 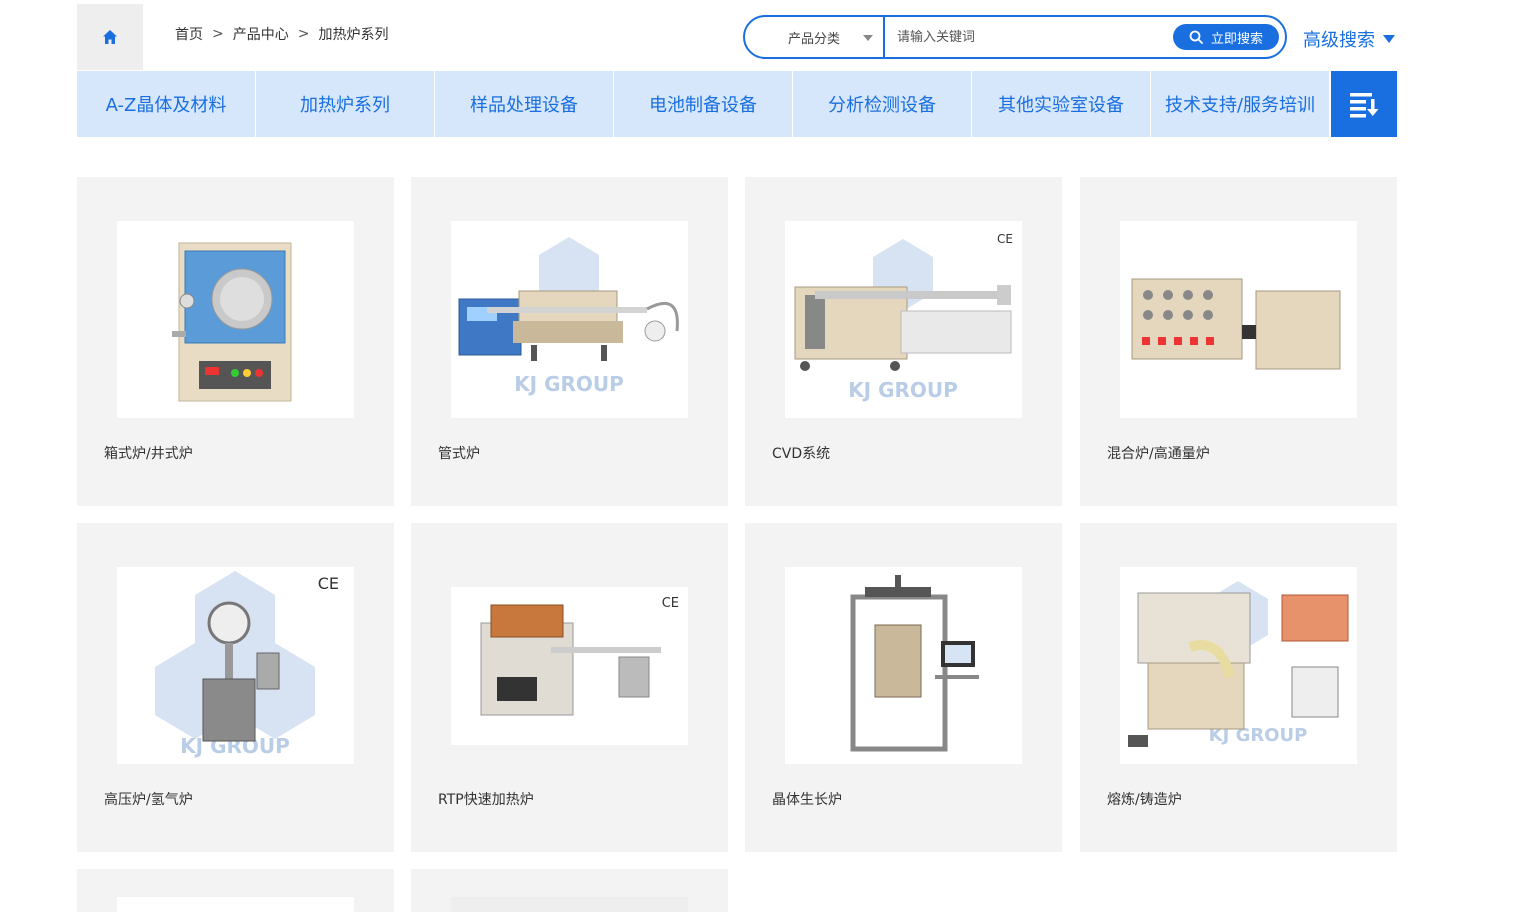 What do you see at coordinates (568, 316) in the screenshot?
I see `tube-furnace-image: KJ GROUP` at bounding box center [568, 316].